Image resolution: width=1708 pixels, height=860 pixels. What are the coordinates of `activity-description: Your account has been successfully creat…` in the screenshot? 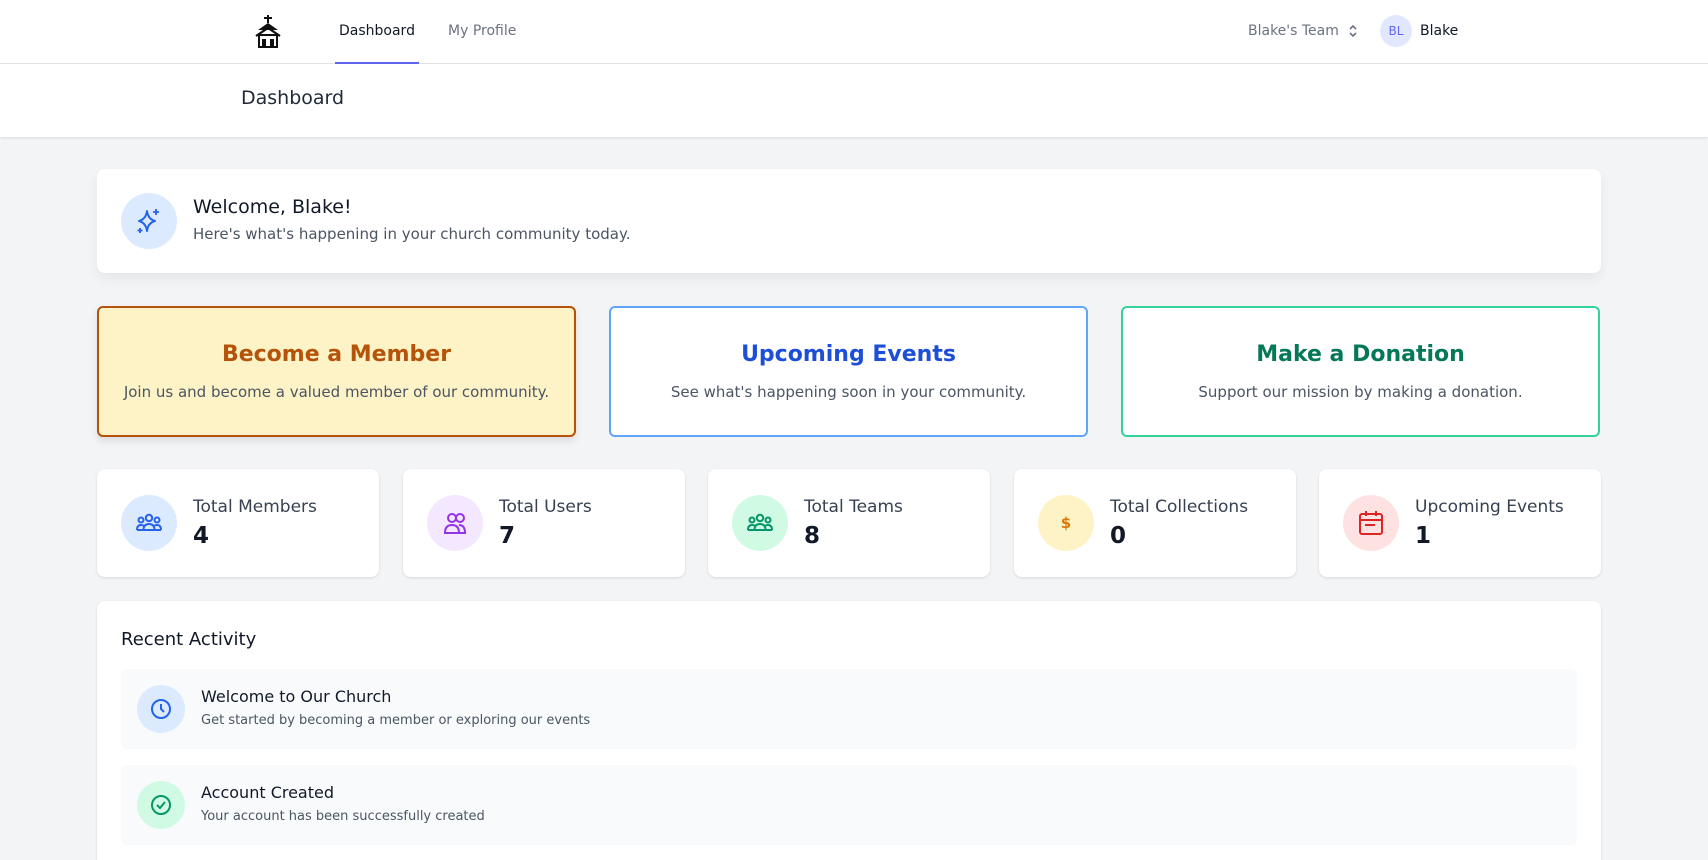 It's located at (343, 816).